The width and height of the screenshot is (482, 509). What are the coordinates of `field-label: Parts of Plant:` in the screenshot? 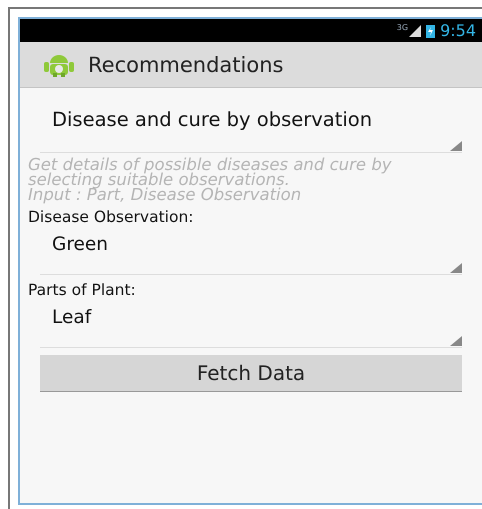 It's located at (82, 290).